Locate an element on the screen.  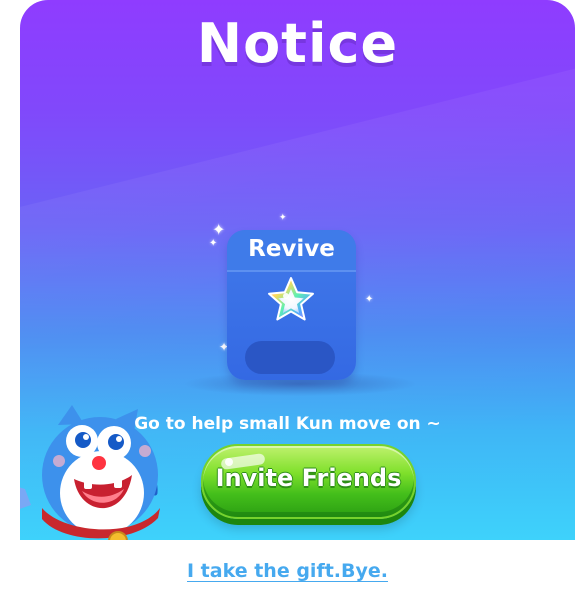
invite-friends-label: Invite Friends is located at coordinates (308, 478).